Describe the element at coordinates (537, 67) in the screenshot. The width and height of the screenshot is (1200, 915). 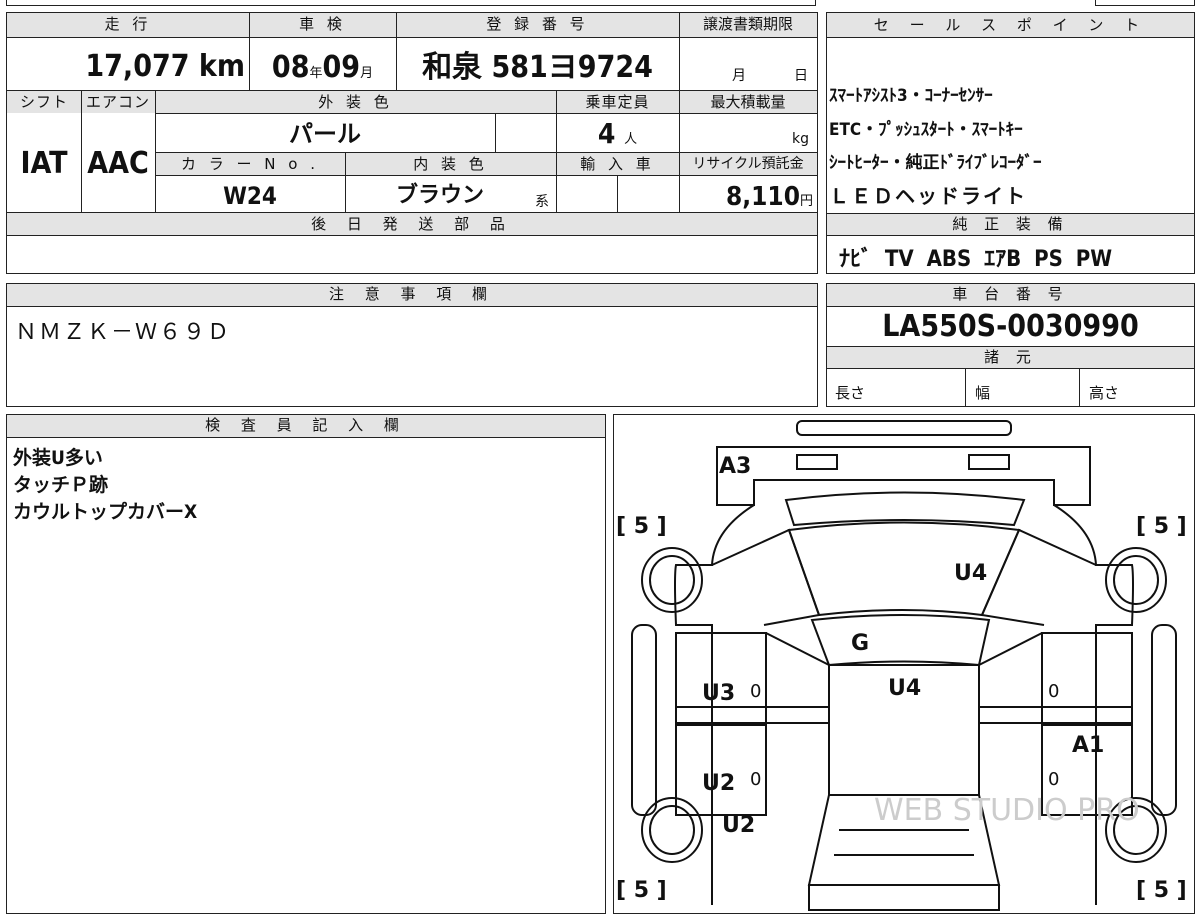
I see `registration-value: 和泉 581ヨ9724` at that location.